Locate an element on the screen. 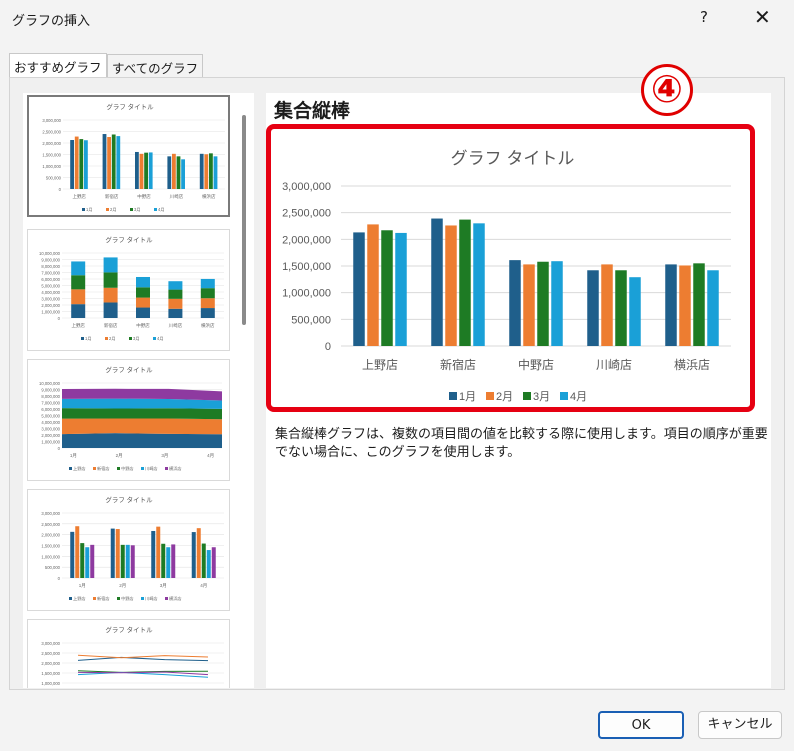  legend-label: 2月 is located at coordinates (504, 397).